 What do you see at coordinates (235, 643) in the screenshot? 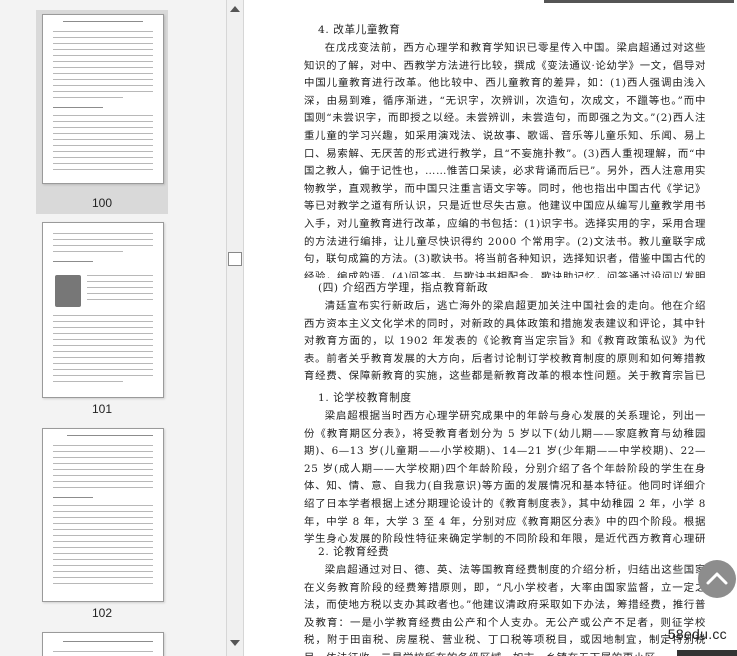
I see `scroll-down-arrow-icon` at bounding box center [235, 643].